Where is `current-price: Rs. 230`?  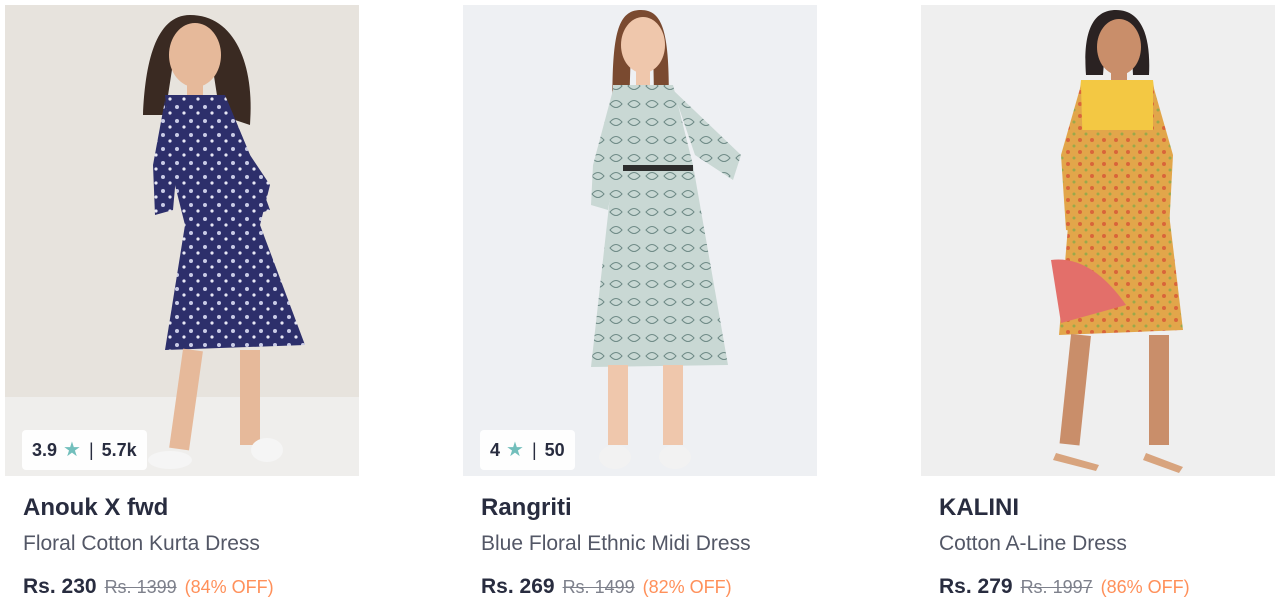 current-price: Rs. 230 is located at coordinates (60, 586).